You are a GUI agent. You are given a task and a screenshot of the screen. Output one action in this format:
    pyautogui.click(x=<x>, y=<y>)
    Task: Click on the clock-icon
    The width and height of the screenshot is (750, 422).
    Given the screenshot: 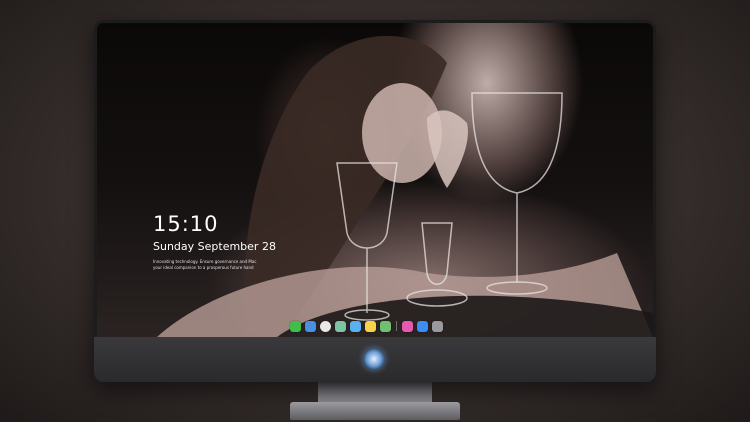 What is the action you would take?
    pyautogui.click(x=325, y=326)
    